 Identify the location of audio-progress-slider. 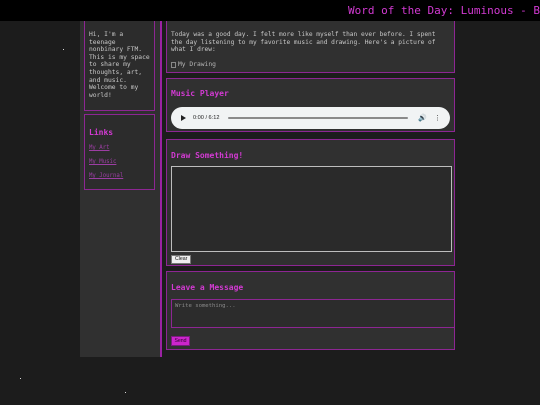
(318, 118).